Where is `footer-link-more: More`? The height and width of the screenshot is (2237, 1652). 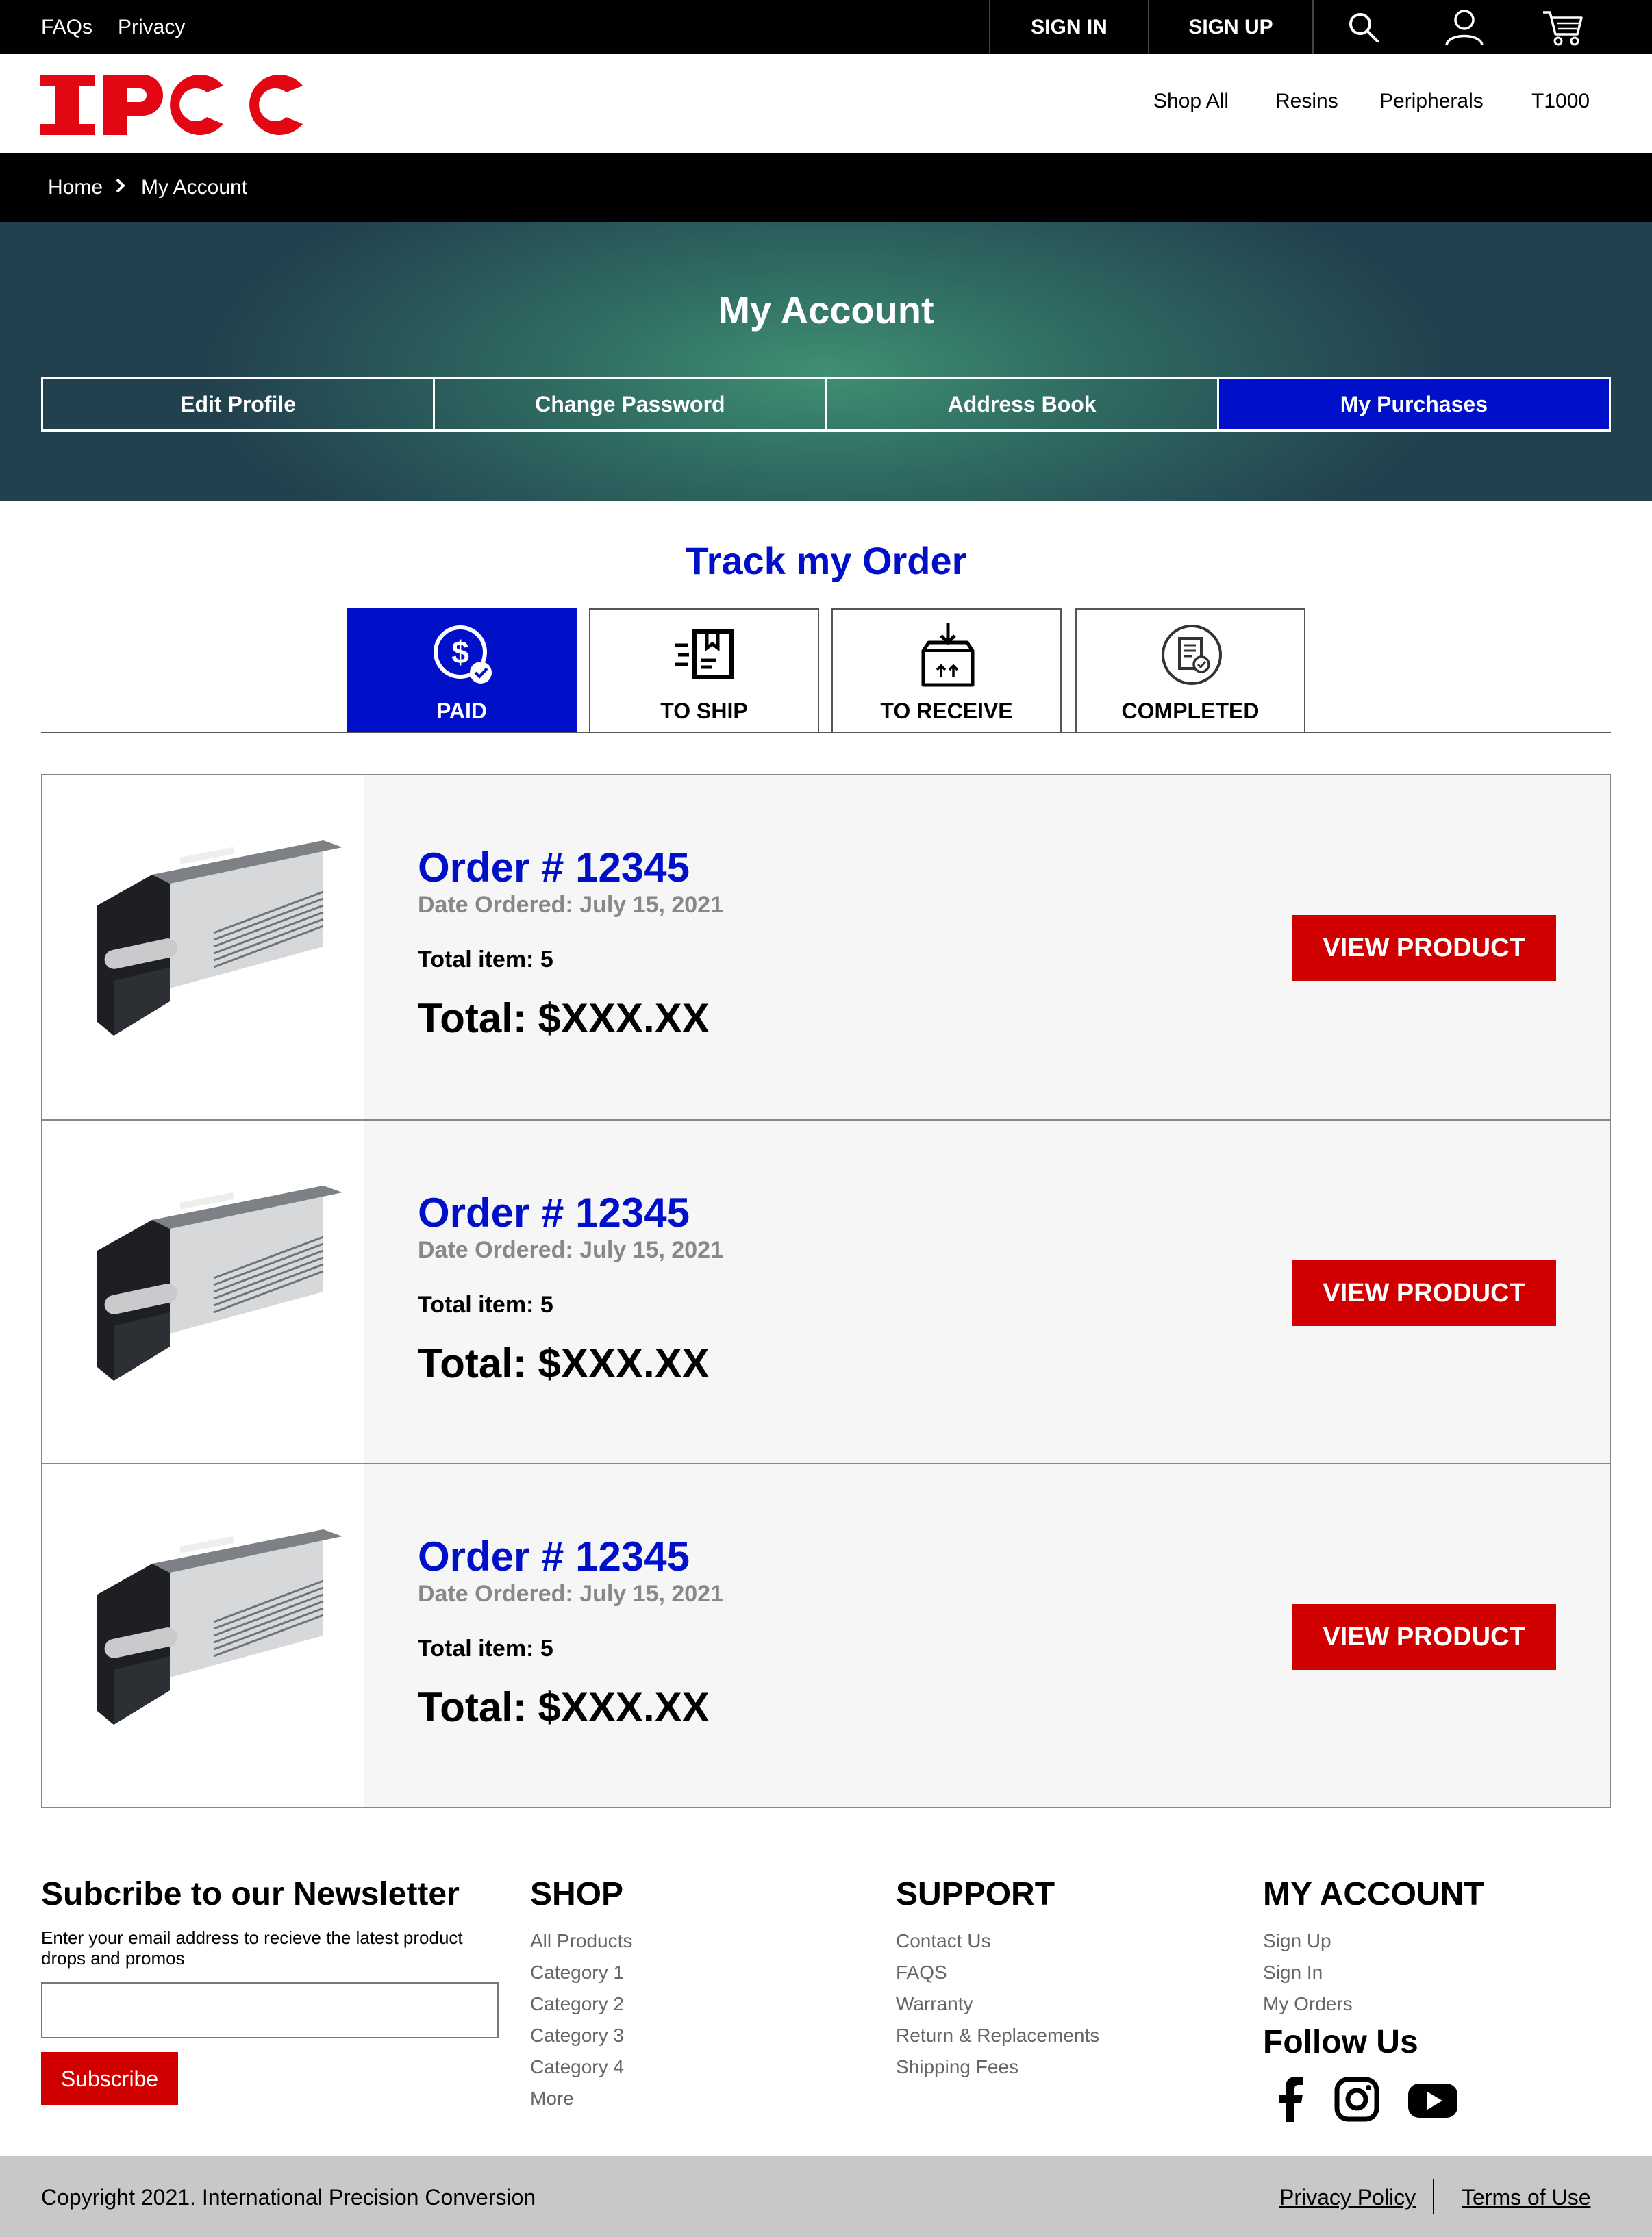
footer-link-more: More is located at coordinates (552, 2099).